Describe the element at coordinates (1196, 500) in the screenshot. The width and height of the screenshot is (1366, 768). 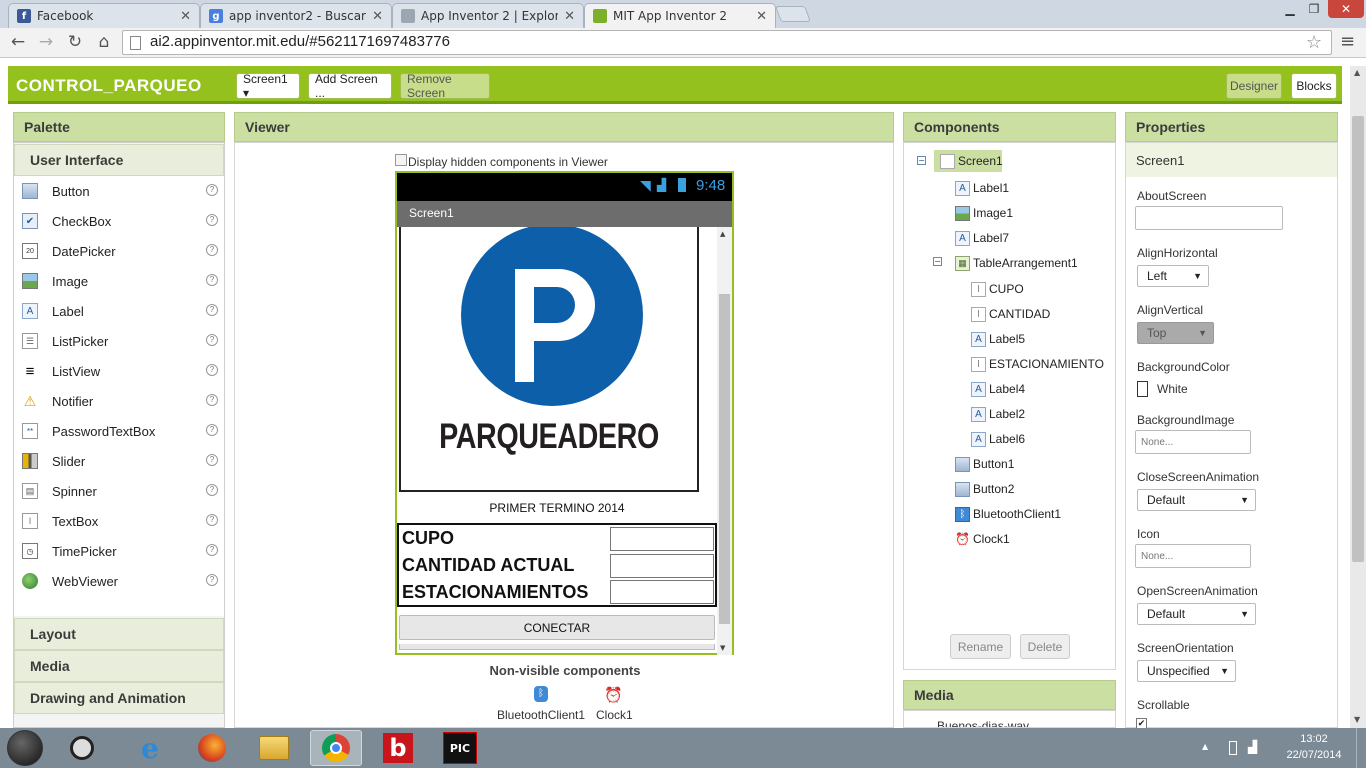
I see `closescreenanimation-select: Default ▼` at that location.